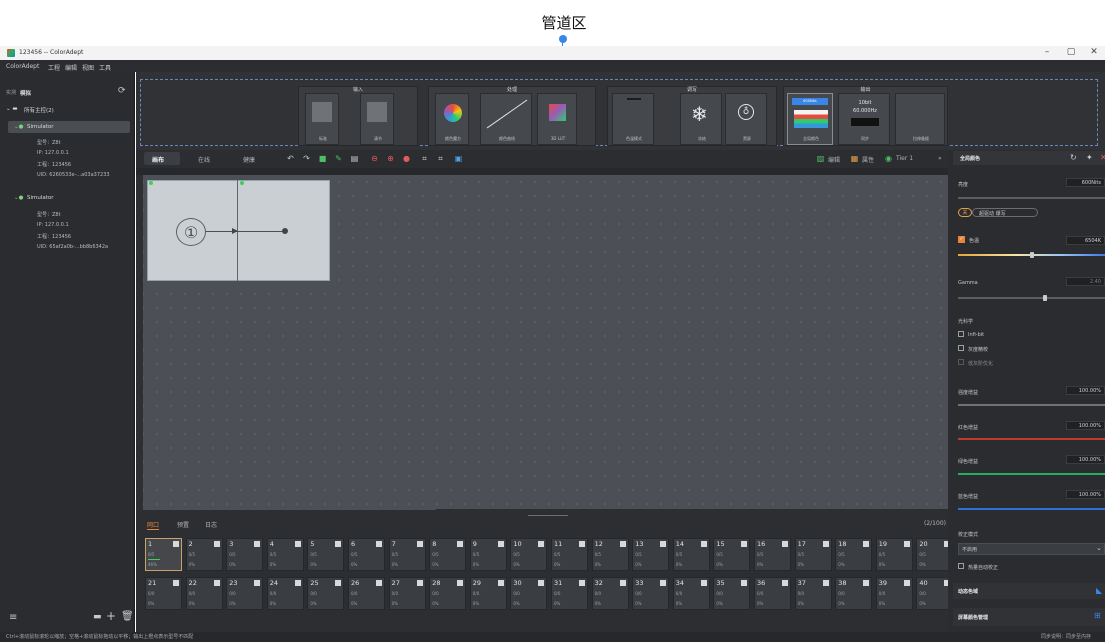 This screenshot has width=1105, height=642. I want to click on port-slot: 16 0/5 0%, so click(772, 554).